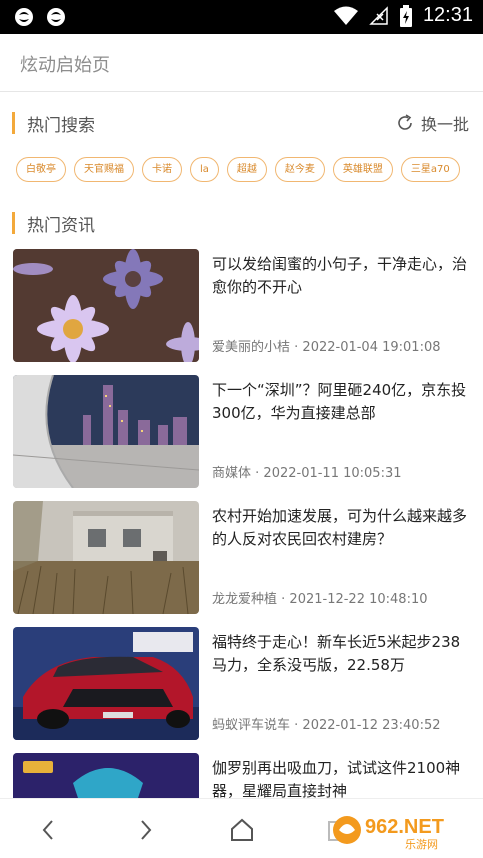  Describe the element at coordinates (371, 347) in the screenshot. I see `news-time: 2022-01-04 19:01:08` at that location.